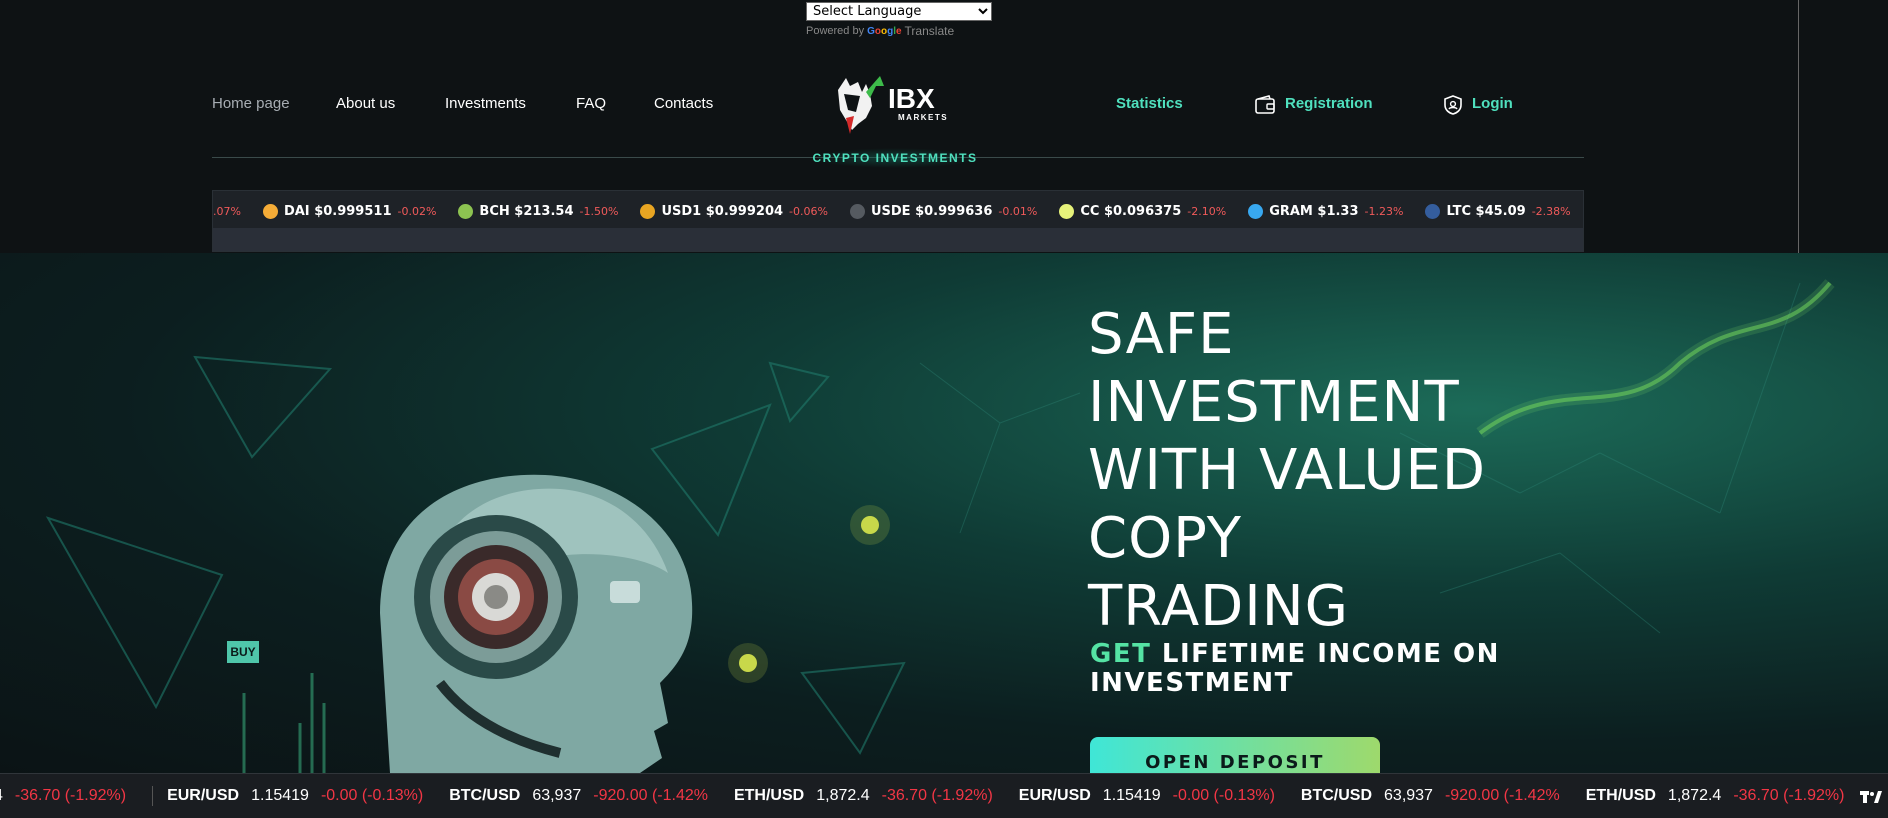 The image size is (1888, 818). I want to click on translate-link: Translate, so click(930, 31).